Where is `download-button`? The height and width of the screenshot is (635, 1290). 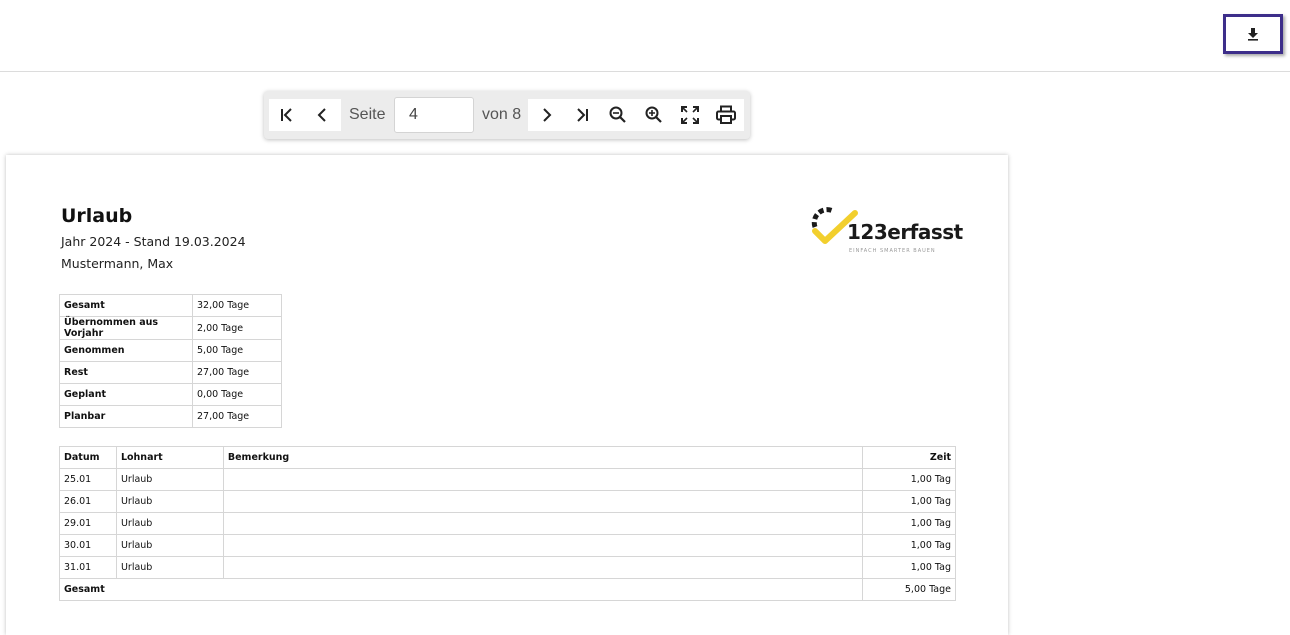
download-button is located at coordinates (1253, 34).